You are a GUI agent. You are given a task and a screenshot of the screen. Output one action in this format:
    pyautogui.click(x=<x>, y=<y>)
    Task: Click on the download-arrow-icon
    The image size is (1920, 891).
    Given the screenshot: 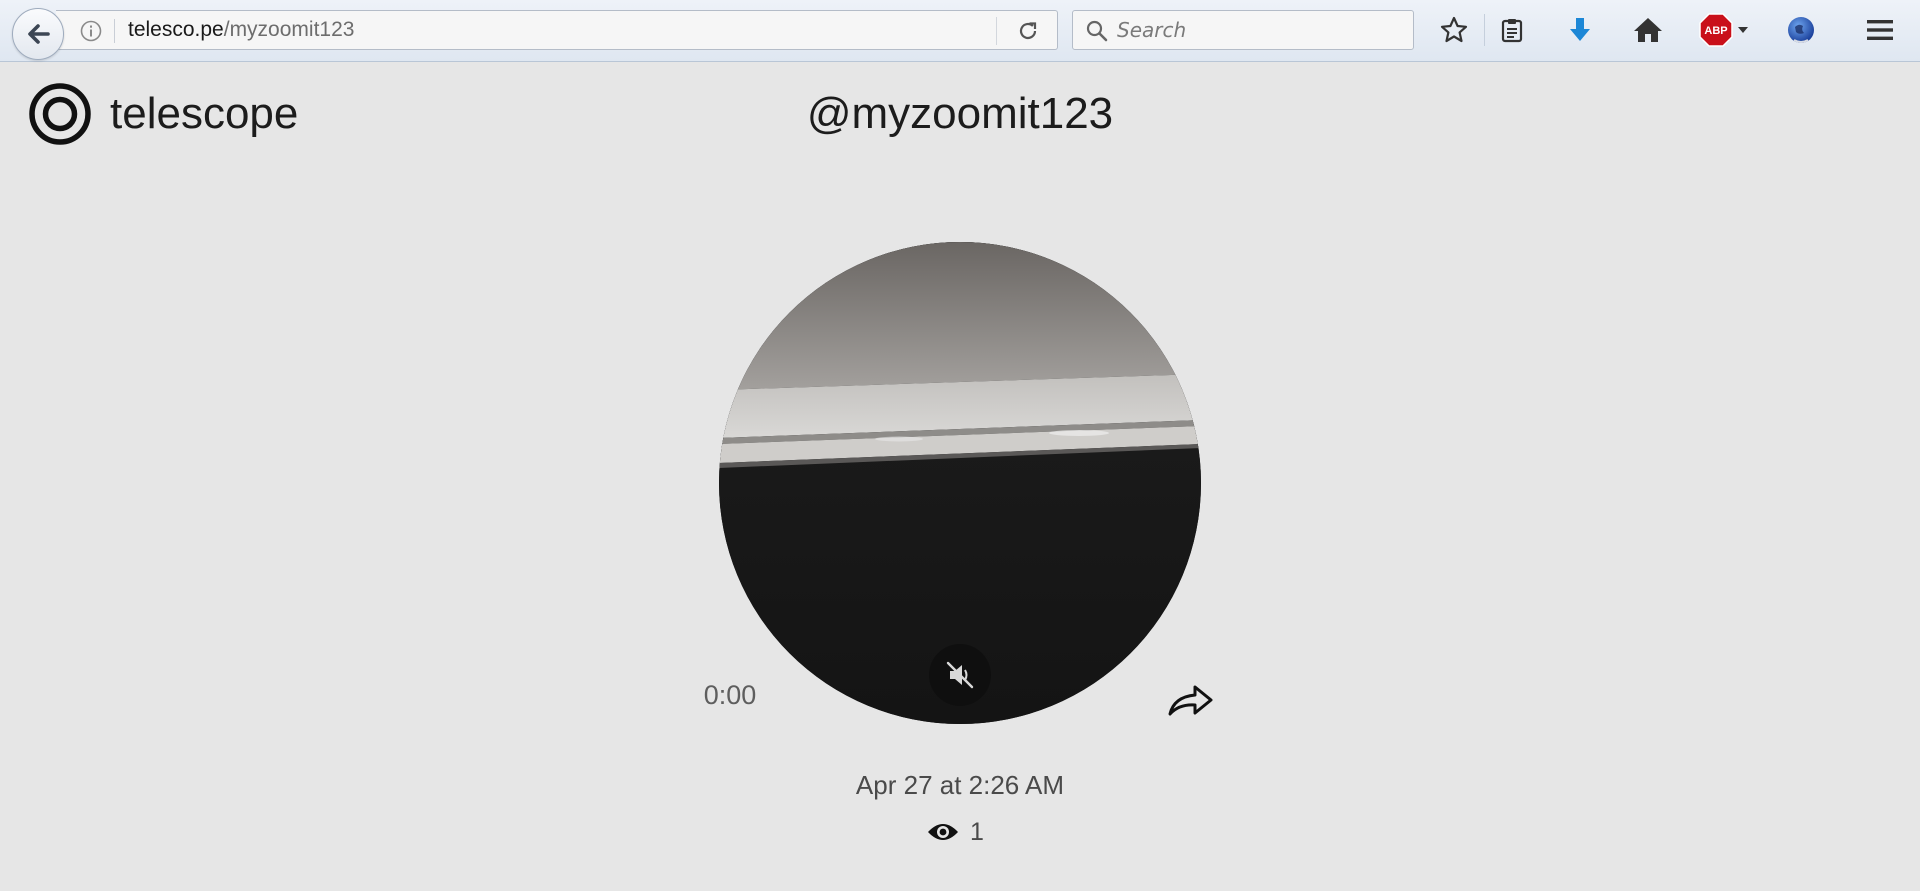 What is the action you would take?
    pyautogui.click(x=1580, y=29)
    